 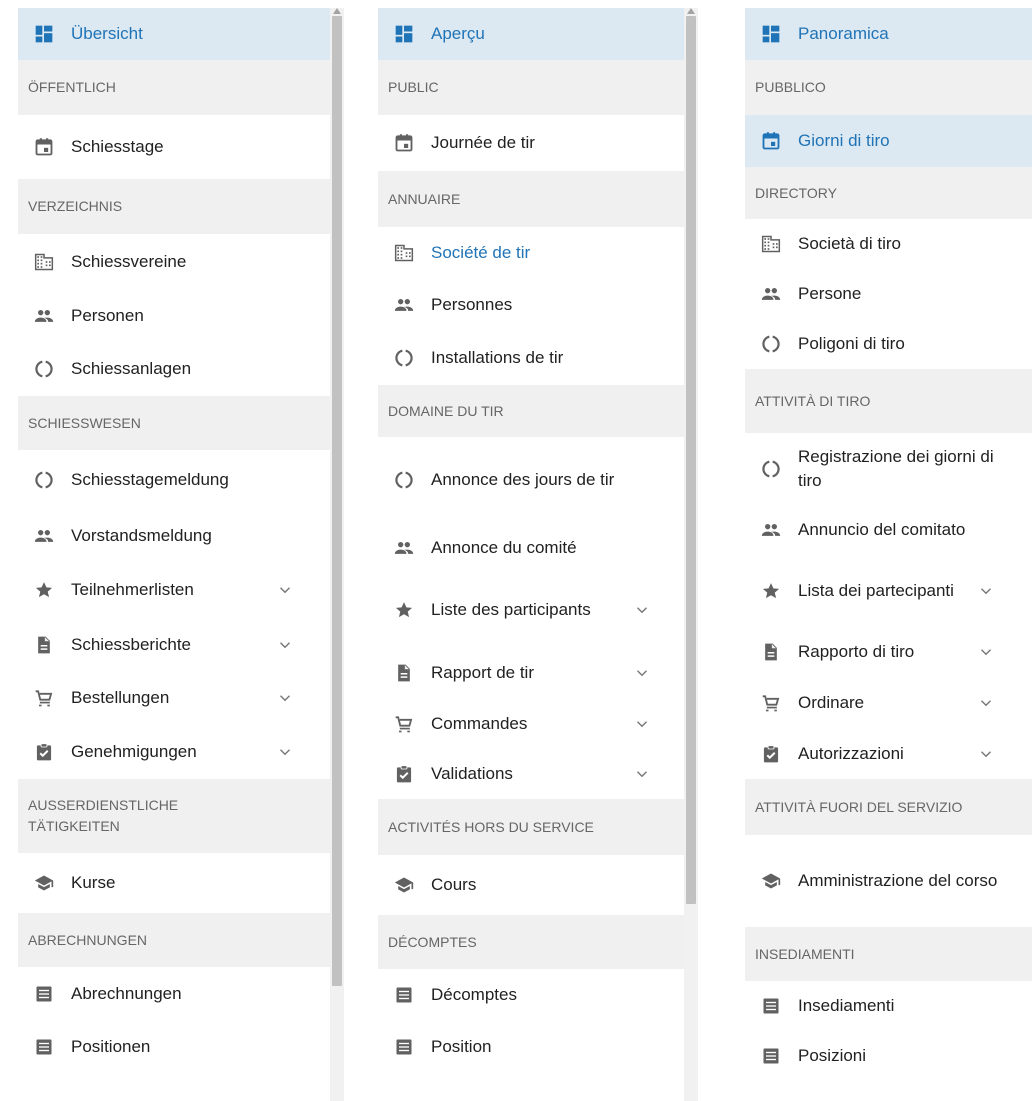 I want to click on nav-item: Abrechnungen, so click(x=174, y=994).